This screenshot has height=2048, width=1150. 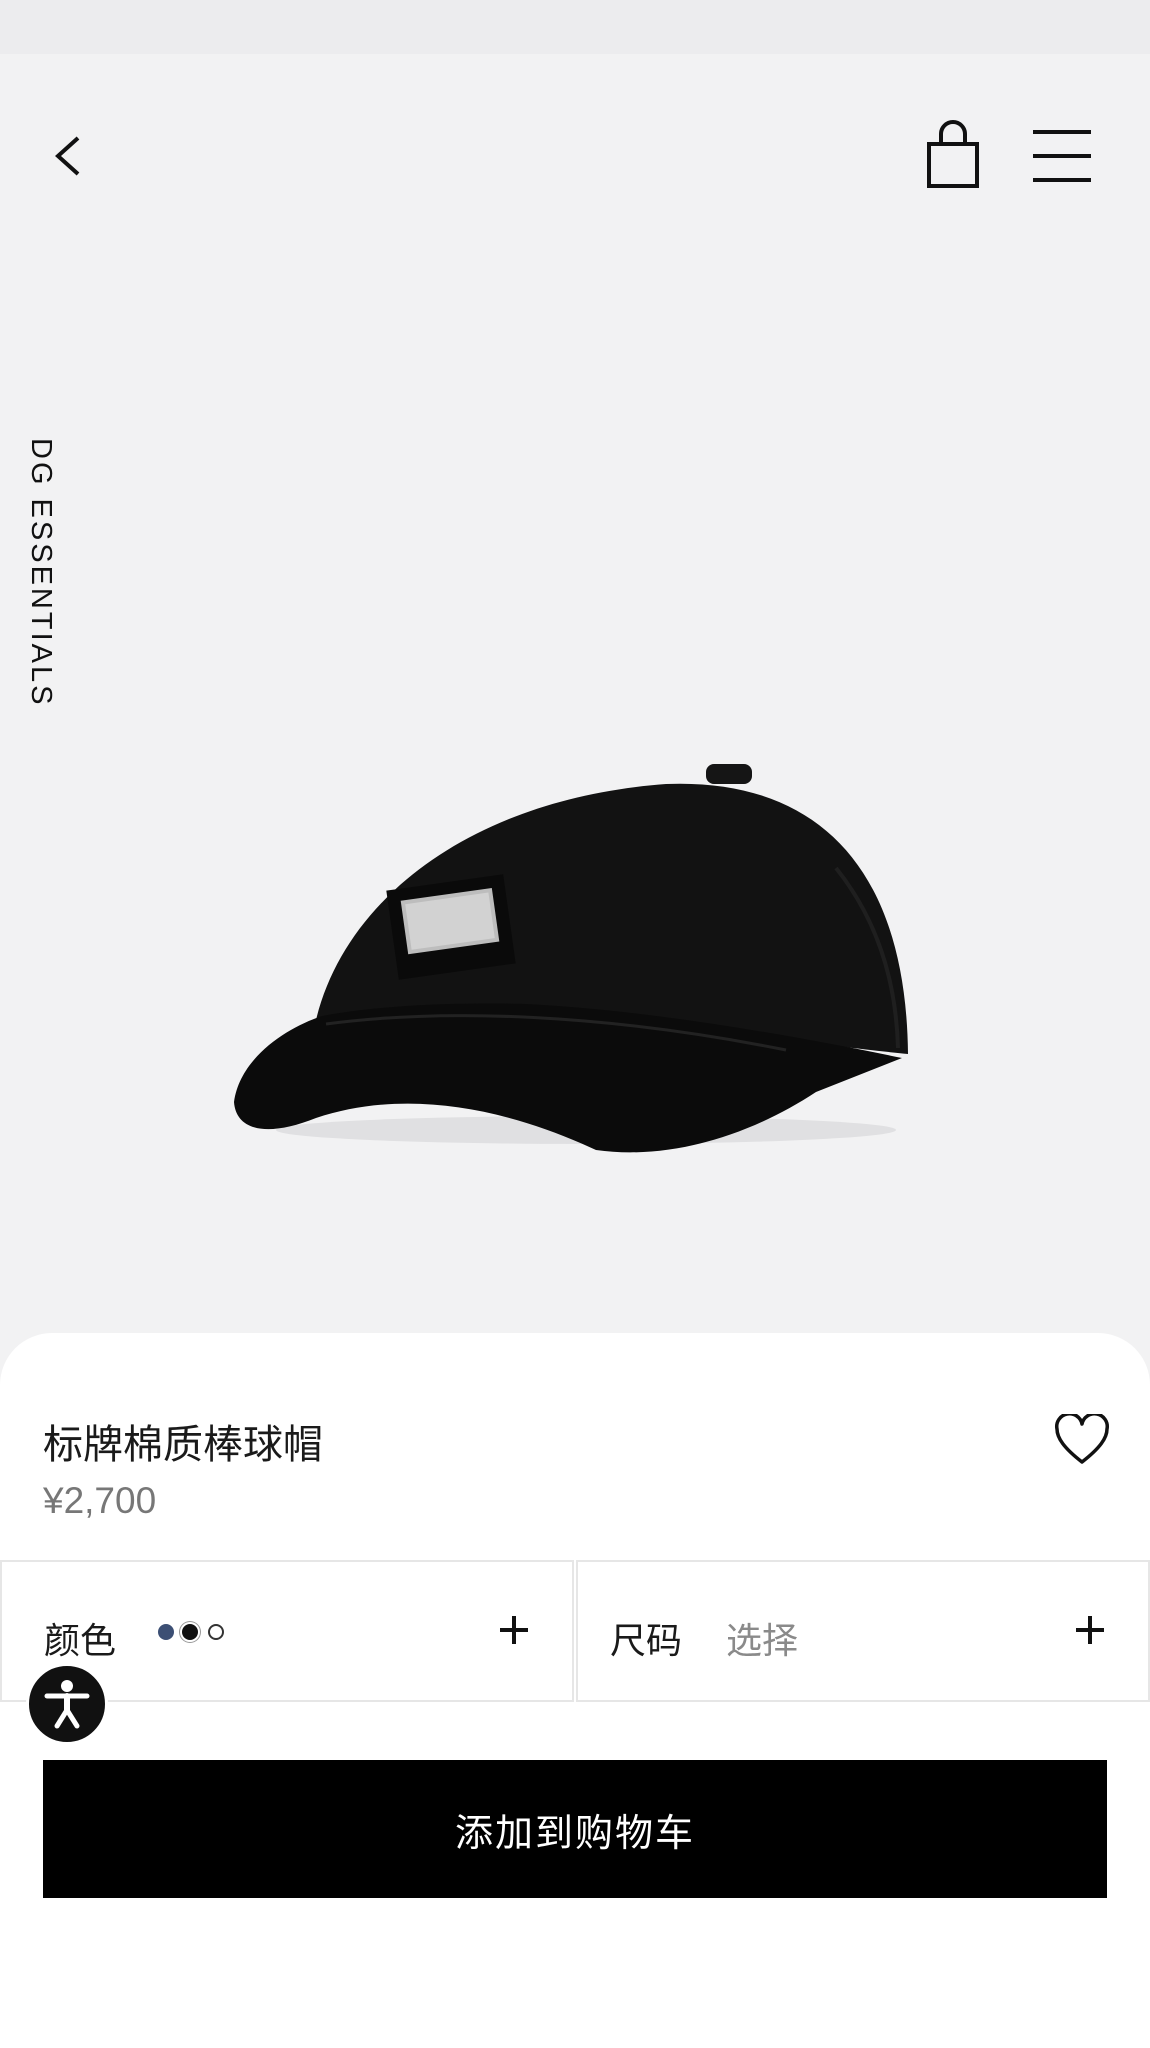 I want to click on product-price: ¥2,700, so click(x=100, y=1500).